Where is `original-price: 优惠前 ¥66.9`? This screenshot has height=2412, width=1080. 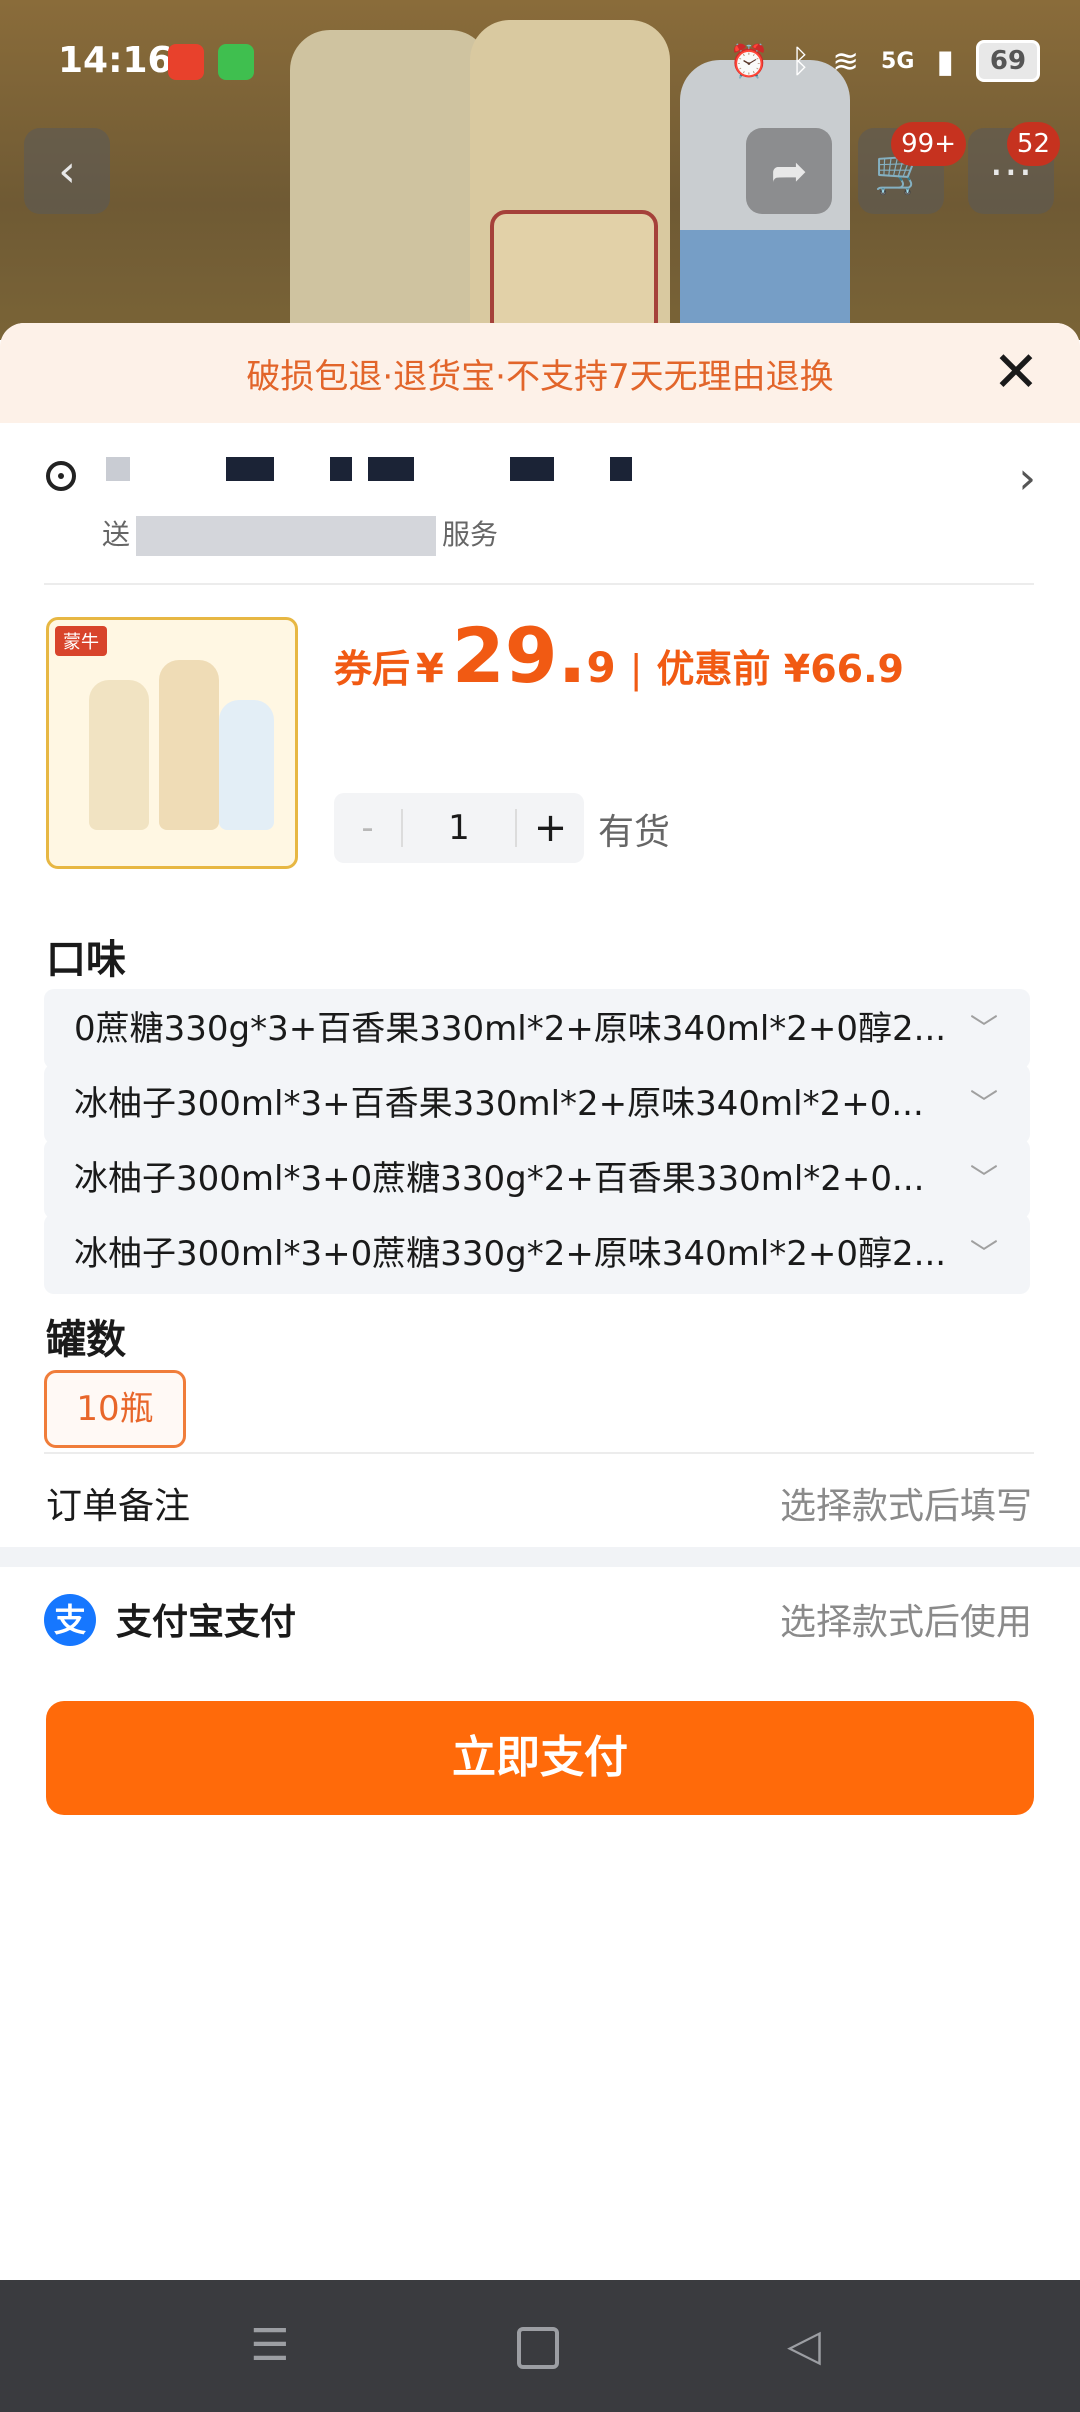
original-price: 优惠前 ¥66.9 is located at coordinates (780, 669).